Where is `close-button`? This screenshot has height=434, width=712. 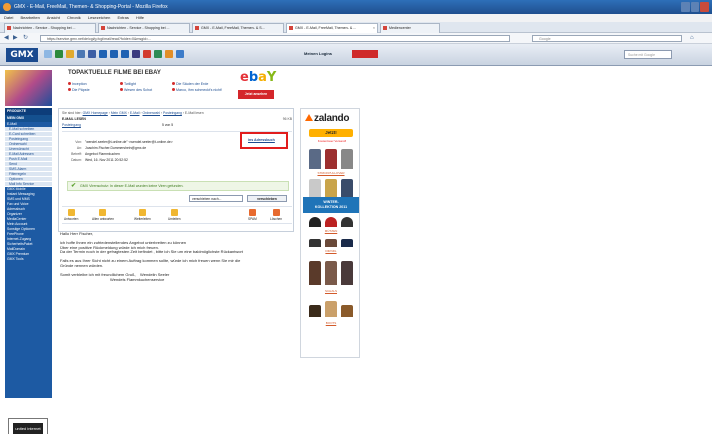
close-button is located at coordinates (705, 7).